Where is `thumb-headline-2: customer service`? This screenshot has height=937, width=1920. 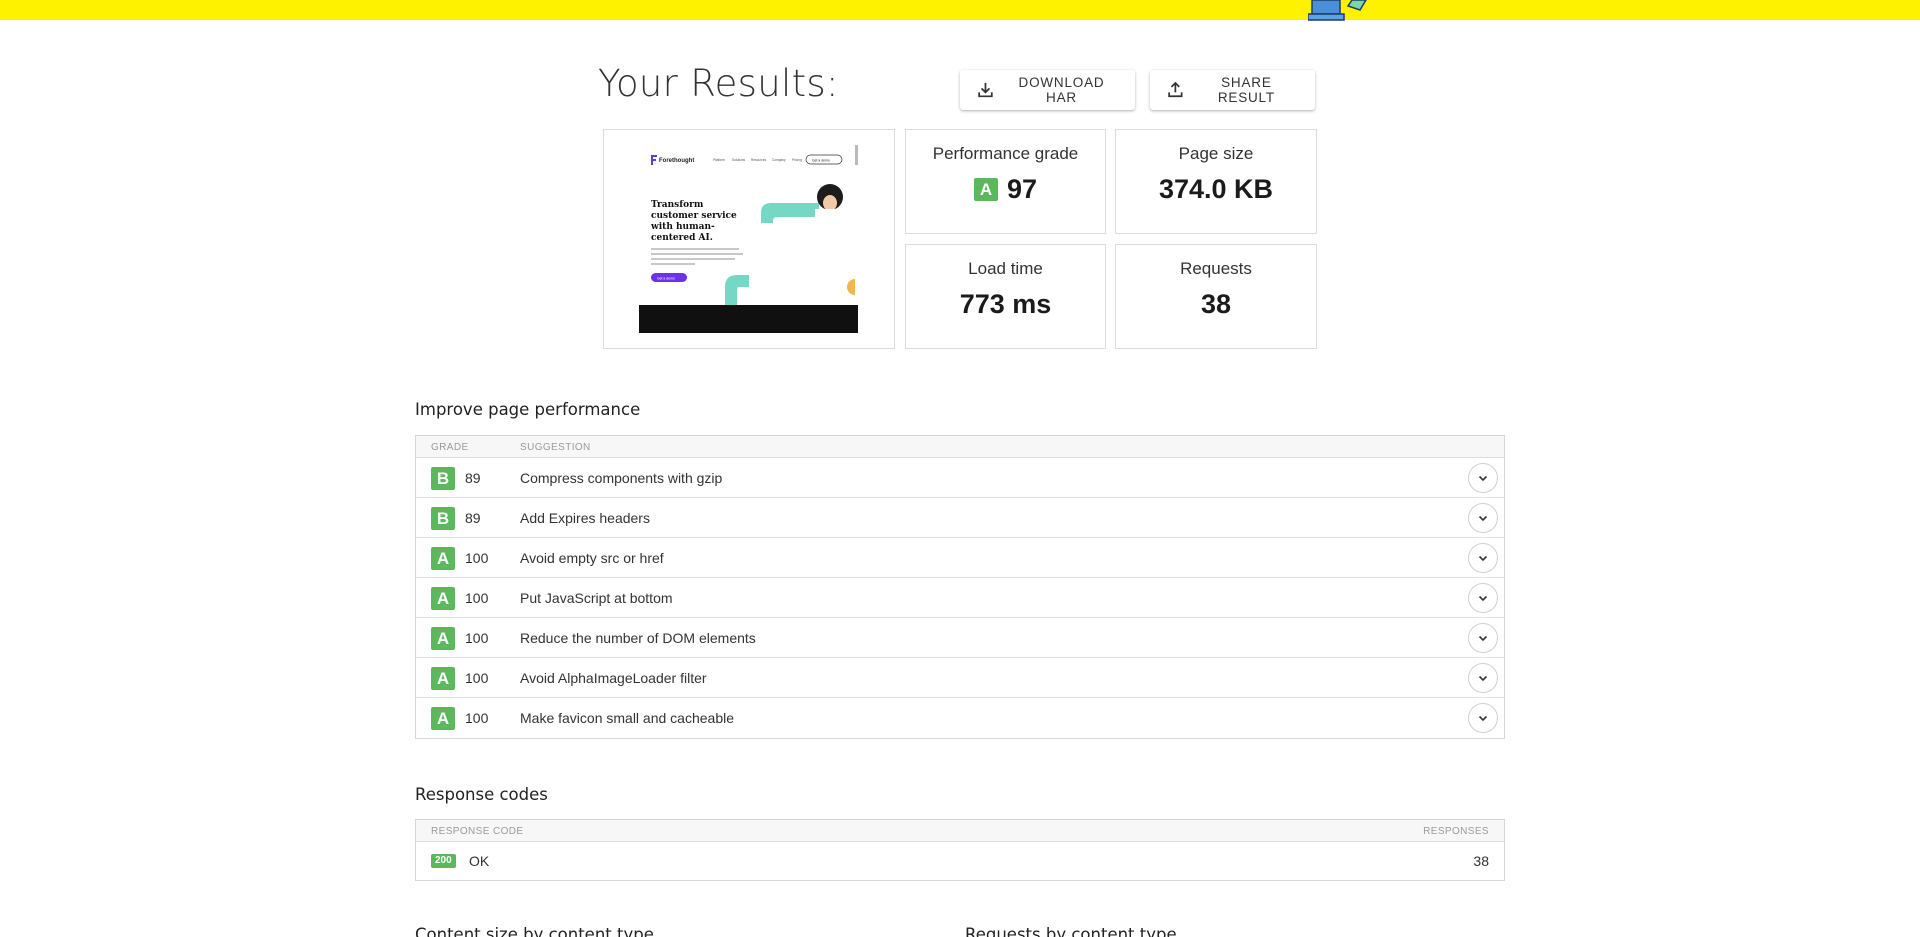
thumb-headline-2: customer service is located at coordinates (694, 216).